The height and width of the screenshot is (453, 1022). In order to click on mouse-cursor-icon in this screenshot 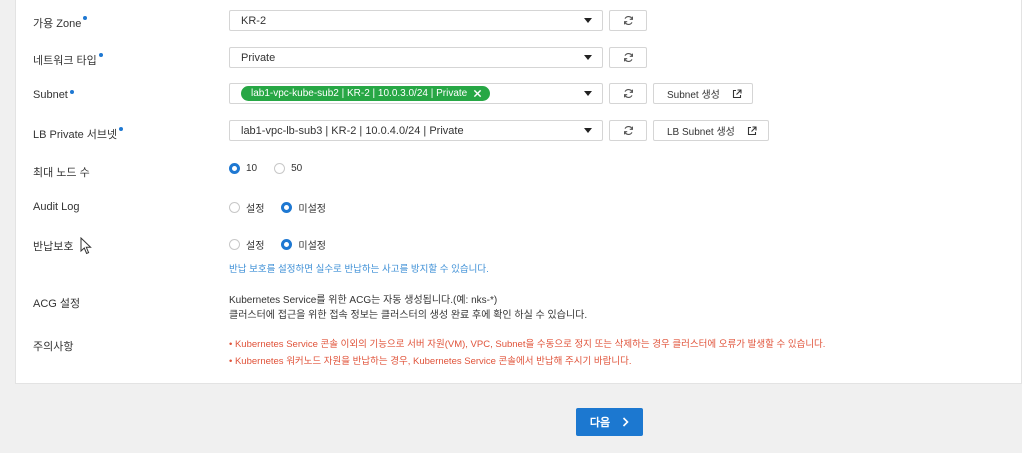, I will do `click(86, 246)`.